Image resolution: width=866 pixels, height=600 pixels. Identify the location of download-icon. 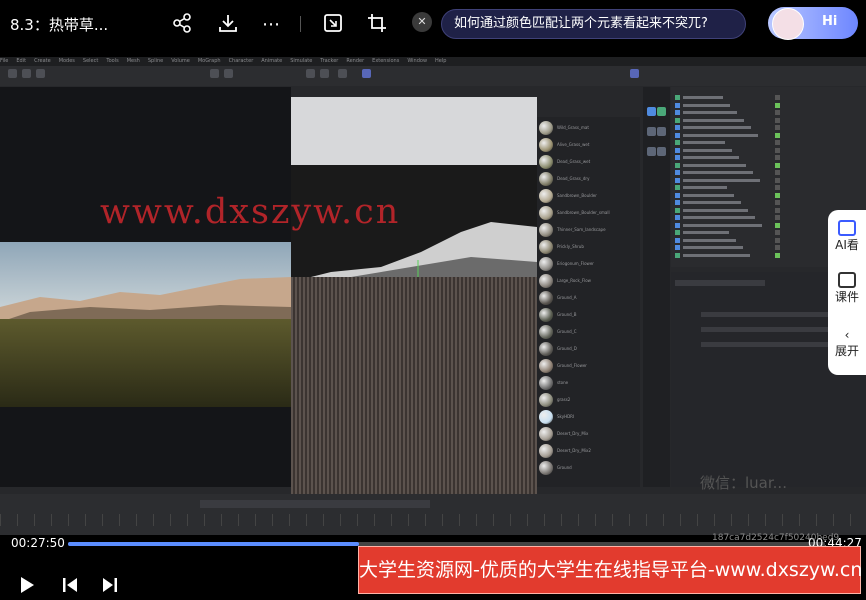
(228, 25).